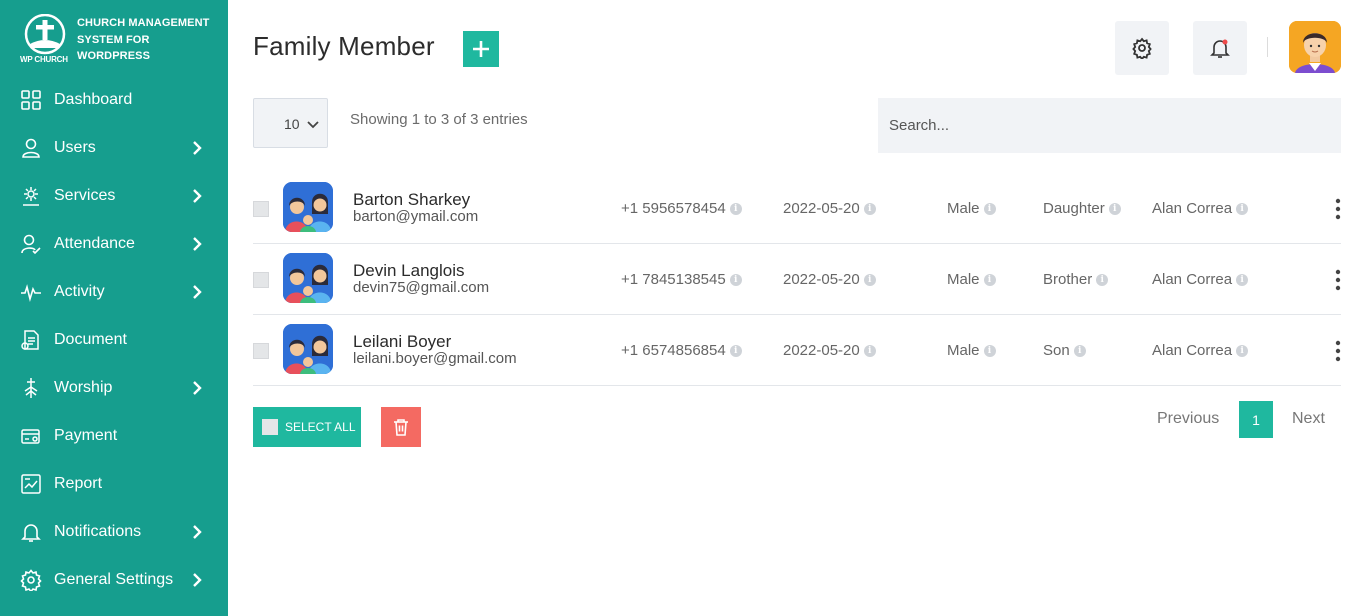  What do you see at coordinates (114, 388) in the screenshot?
I see `sidebar-item-worship: Worship` at bounding box center [114, 388].